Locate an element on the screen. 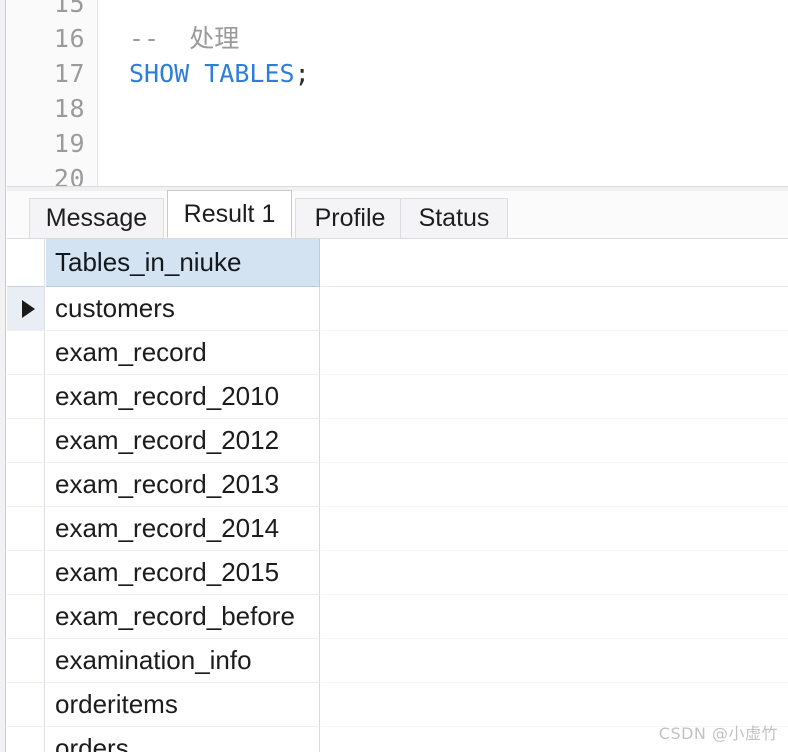 This screenshot has height=752, width=788. sql-keyword-show-tables: SHOW TABLES is located at coordinates (212, 73).